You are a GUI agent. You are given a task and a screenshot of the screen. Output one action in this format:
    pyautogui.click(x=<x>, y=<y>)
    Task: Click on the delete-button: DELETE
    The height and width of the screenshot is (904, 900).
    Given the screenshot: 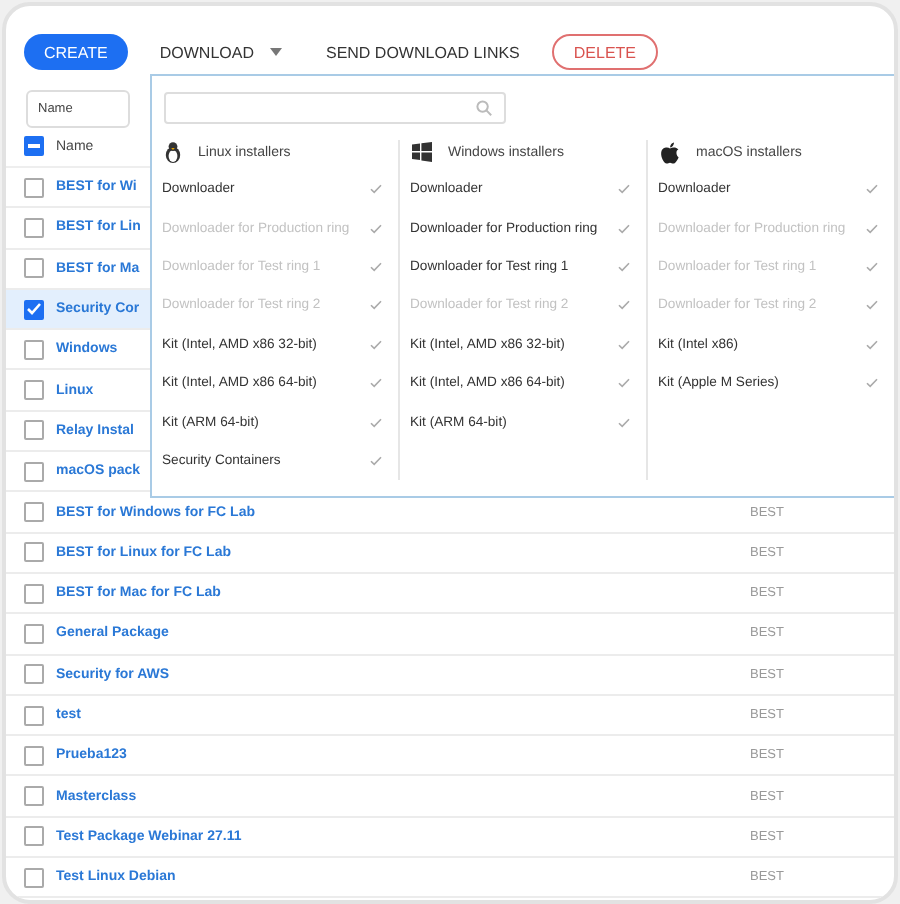 What is the action you would take?
    pyautogui.click(x=605, y=52)
    